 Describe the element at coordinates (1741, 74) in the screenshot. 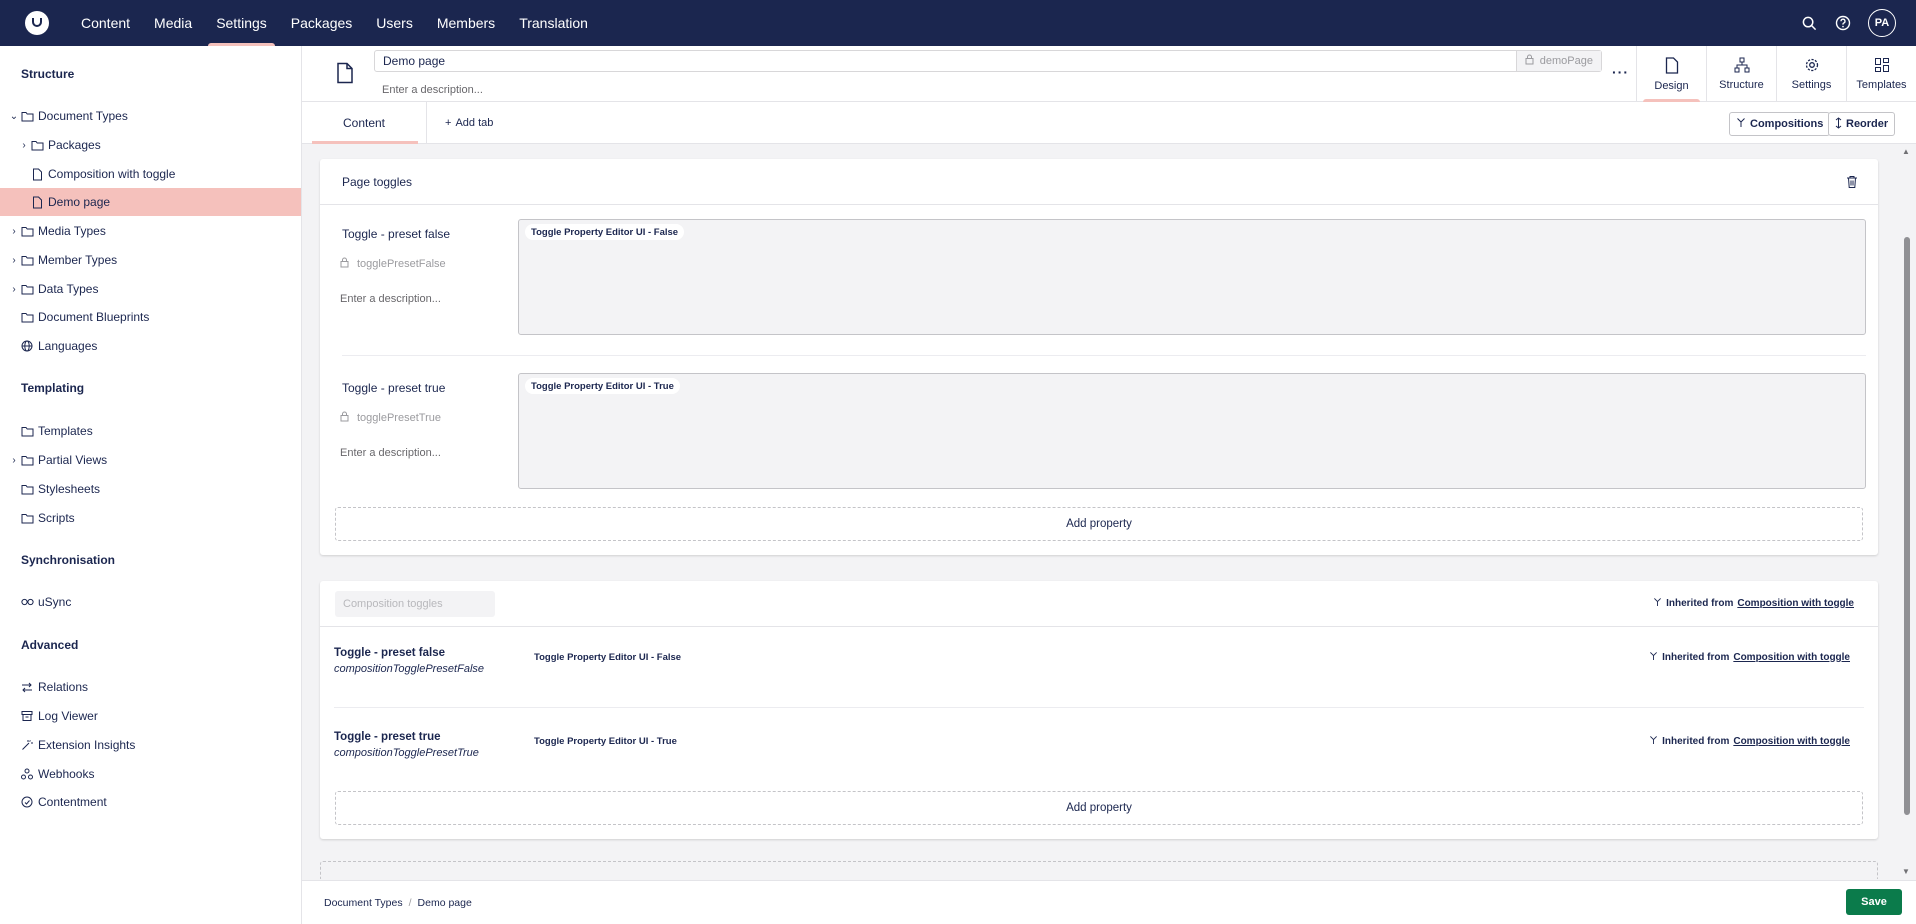

I see `view-structure: Structure` at that location.